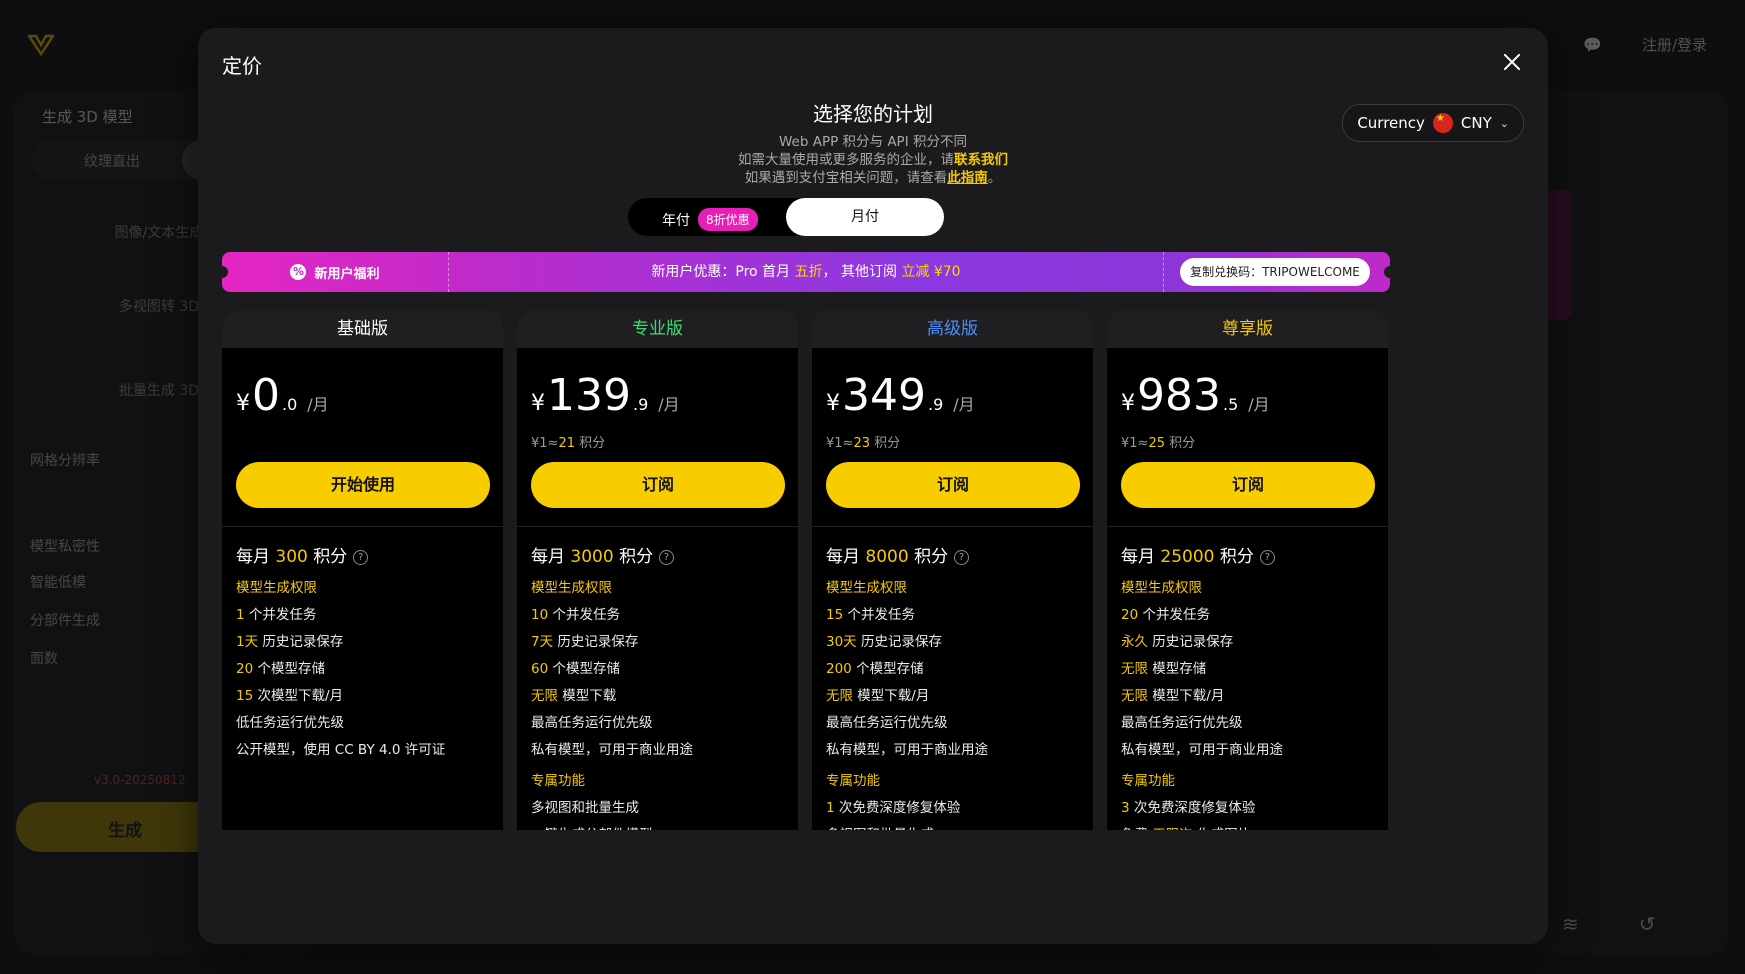  Describe the element at coordinates (669, 404) in the screenshot. I see `price-unit: /月` at that location.